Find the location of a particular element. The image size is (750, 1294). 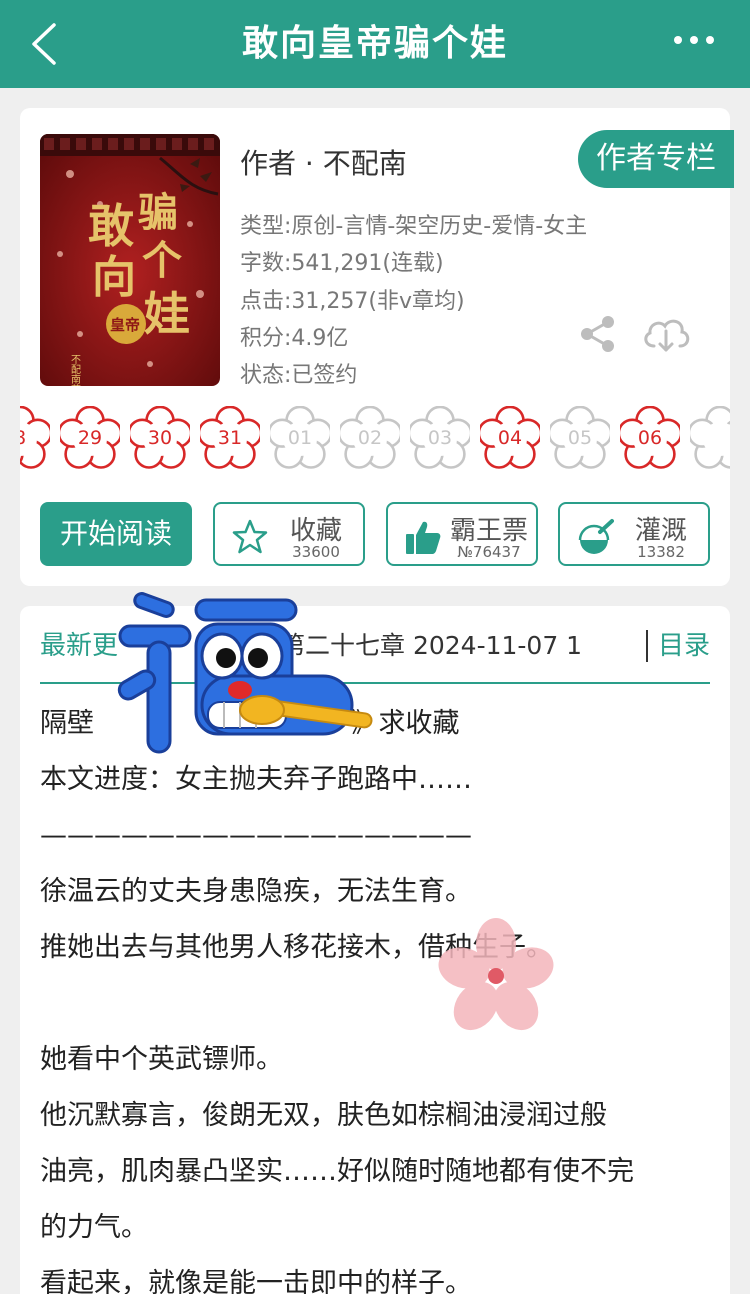

book-type: 类型:原创-言情-架空历史-爱情-女主 is located at coordinates (414, 226).